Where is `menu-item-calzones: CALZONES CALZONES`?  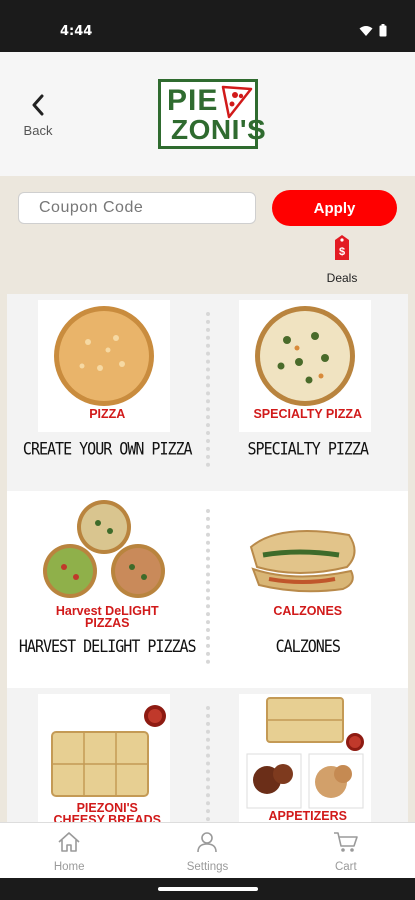 menu-item-calzones: CALZONES CALZONES is located at coordinates (308, 589).